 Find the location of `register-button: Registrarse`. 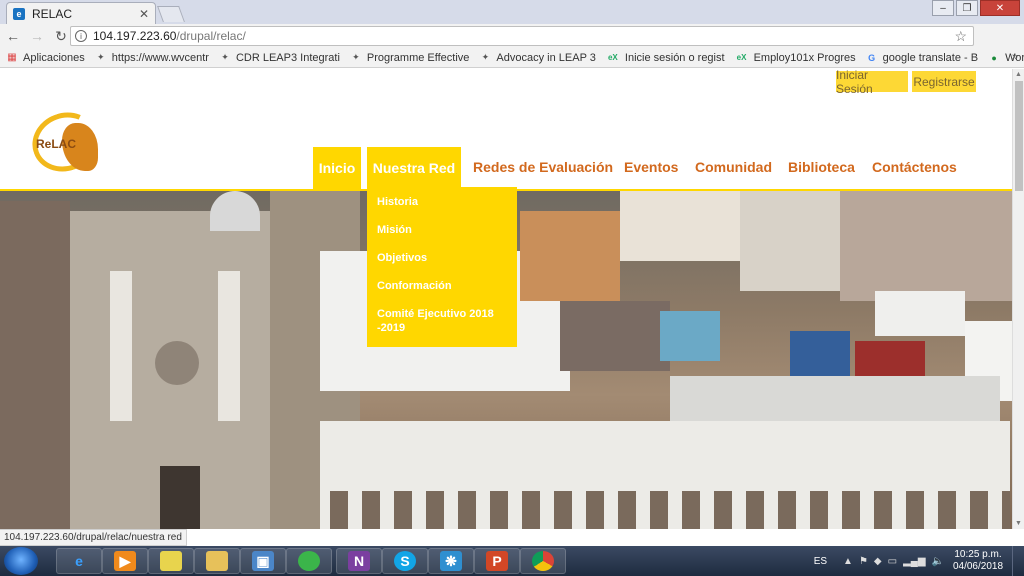

register-button: Registrarse is located at coordinates (944, 81).